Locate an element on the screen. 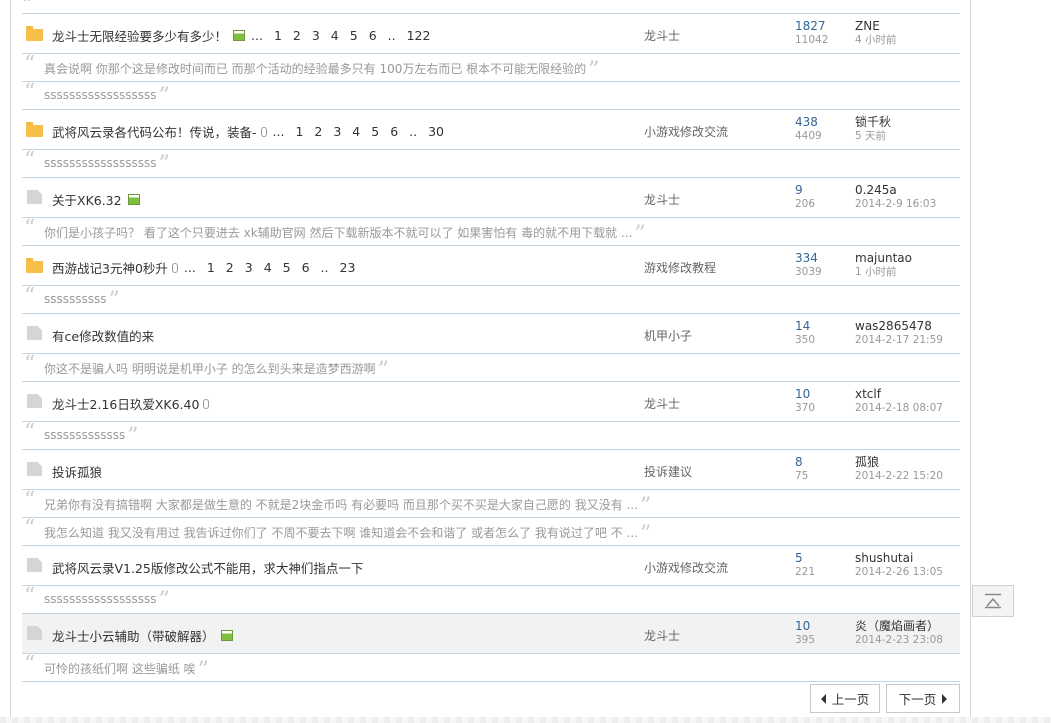 The image size is (1051, 723). last-post-time: 2014-2-22 15:20 is located at coordinates (899, 476).